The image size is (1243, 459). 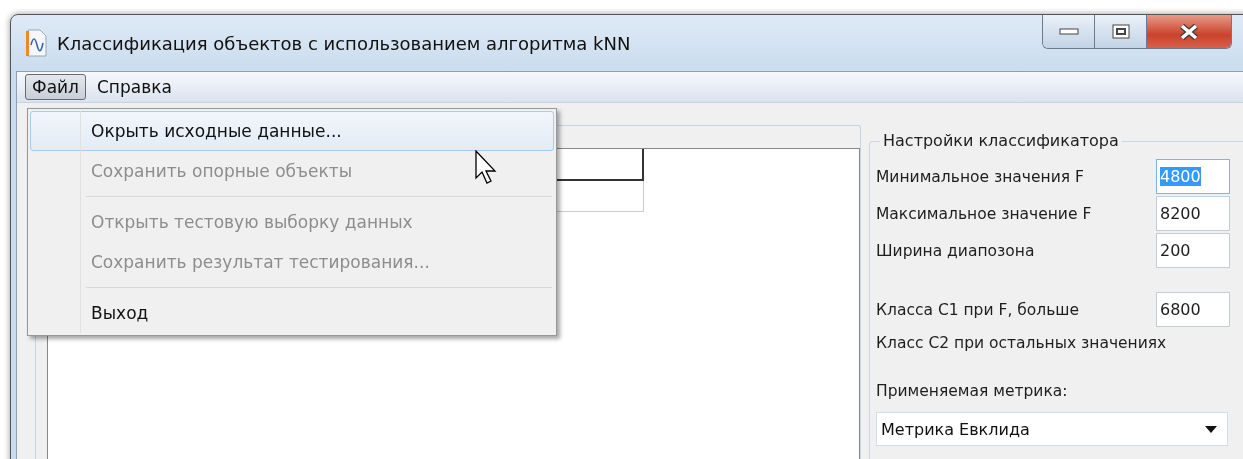 I want to click on close-icon, so click(x=1189, y=31).